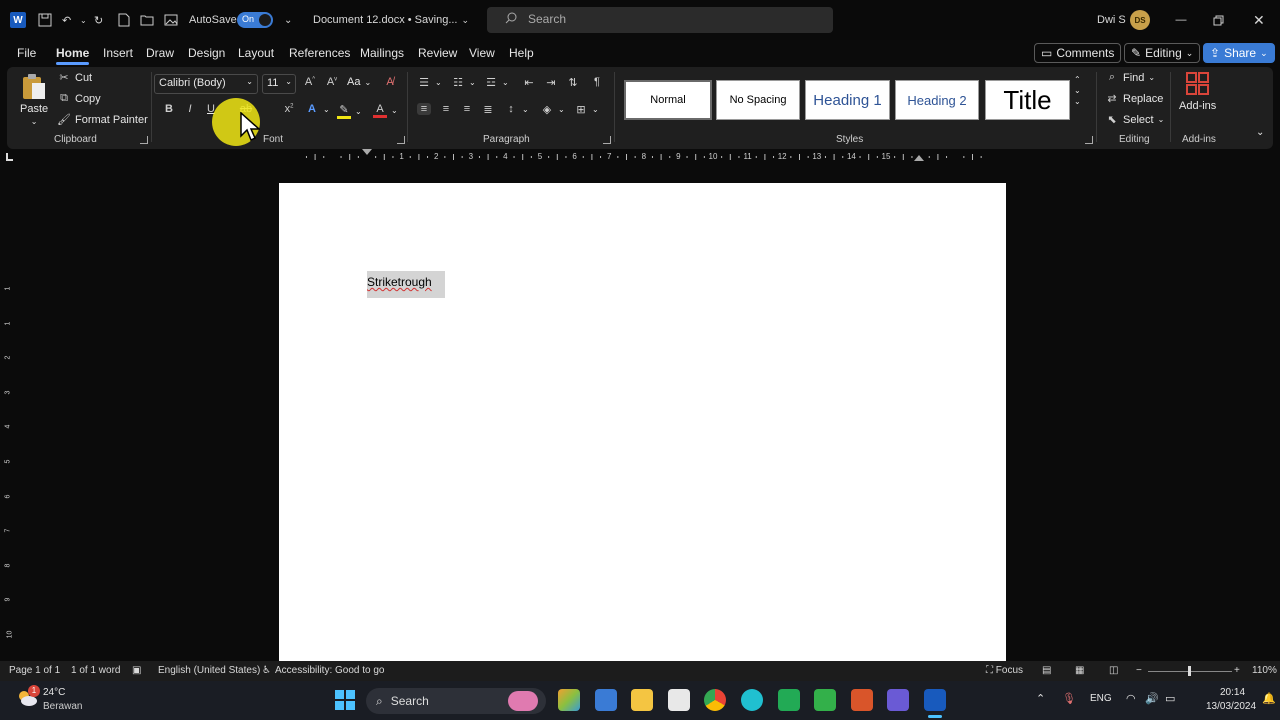  Describe the element at coordinates (98, 20) in the screenshot. I see `redo-icon: ↻` at that location.